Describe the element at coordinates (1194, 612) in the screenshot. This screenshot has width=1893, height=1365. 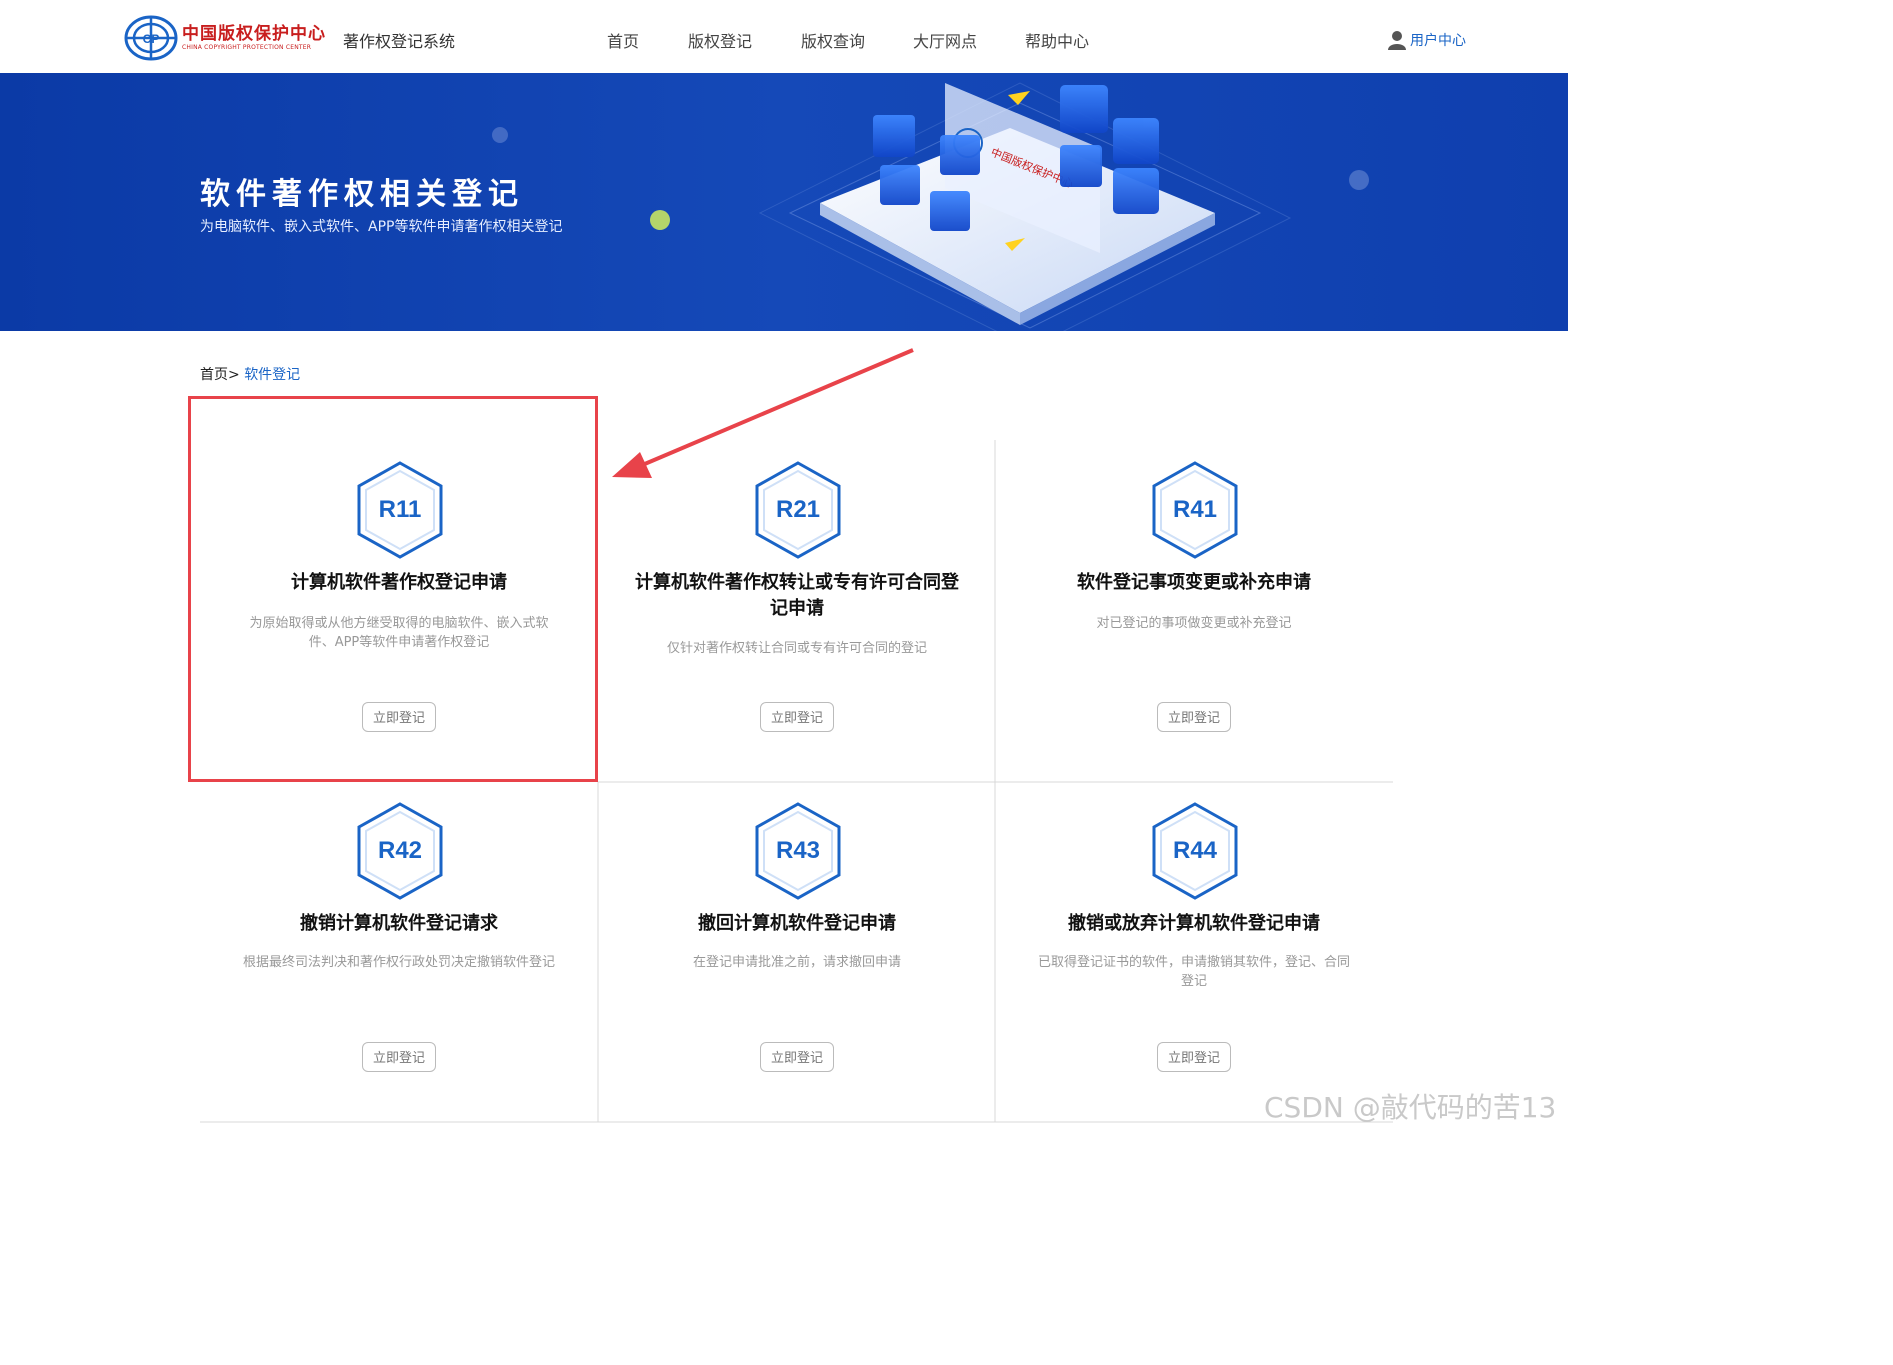
I see `card-r41: R41 软件登记事项变更或补充申请 对已登记的事项做变更或补充登记 立即登记` at that location.